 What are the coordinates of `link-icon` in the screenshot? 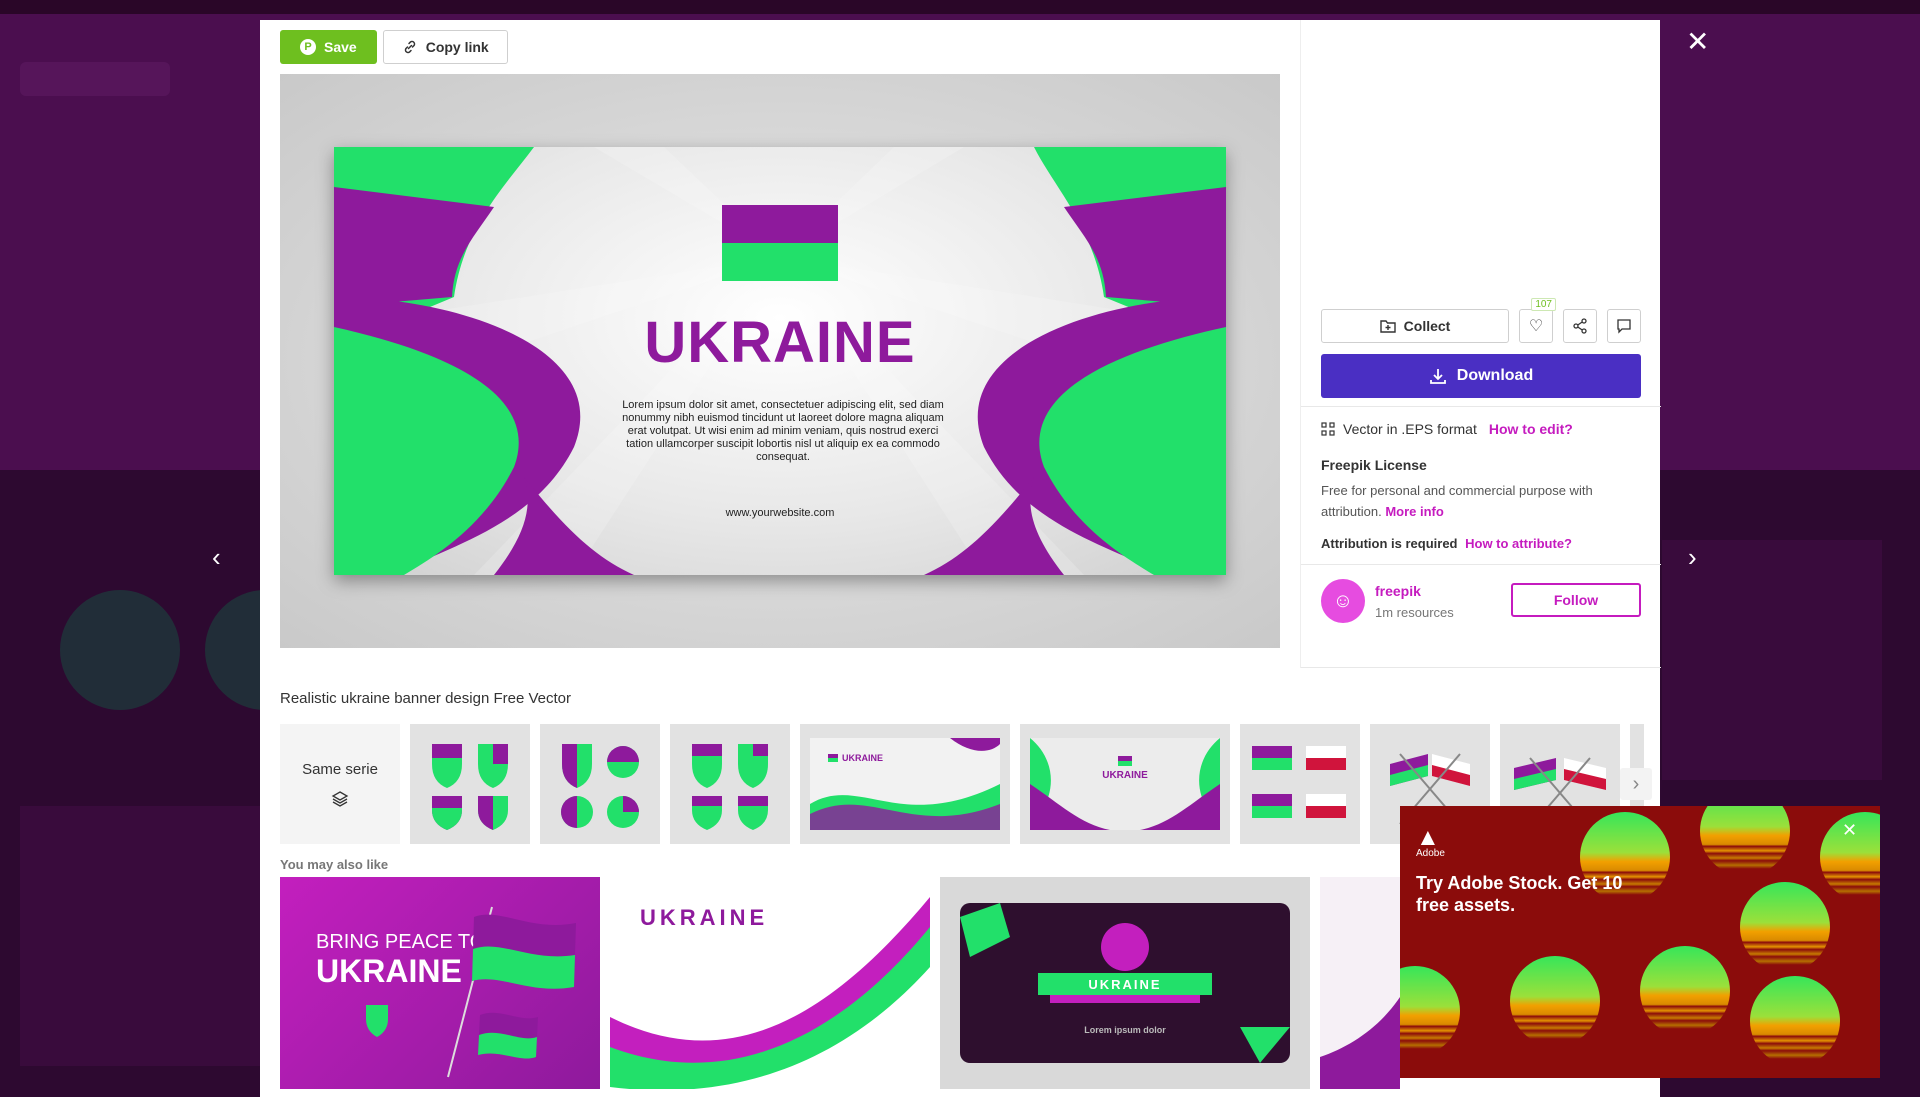 It's located at (409, 47).